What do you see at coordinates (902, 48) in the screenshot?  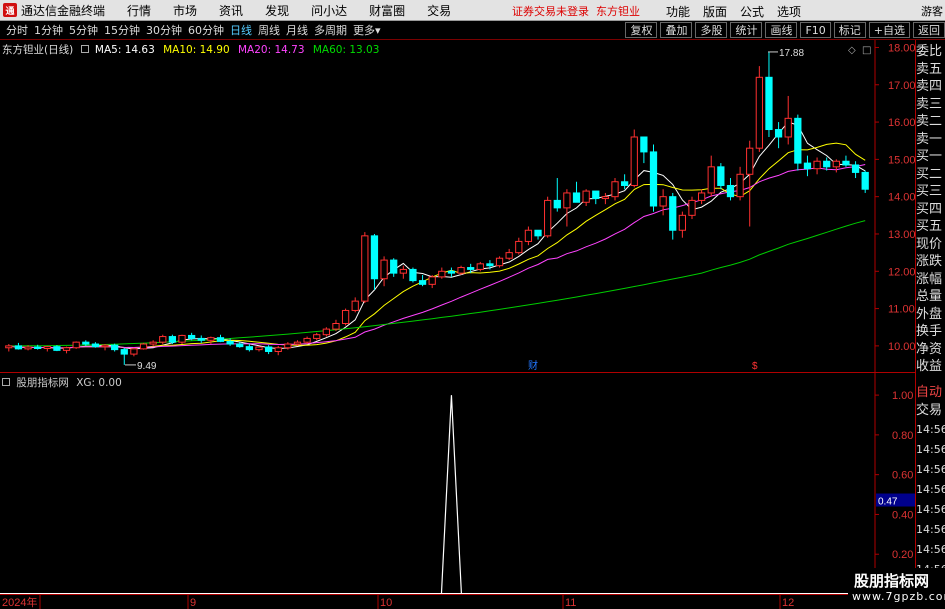 I see `price-tick-label: 18.00` at bounding box center [902, 48].